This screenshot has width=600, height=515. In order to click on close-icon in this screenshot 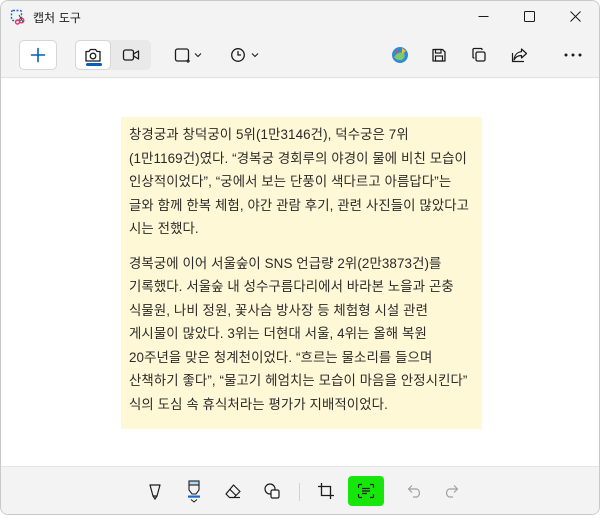, I will do `click(575, 16)`.